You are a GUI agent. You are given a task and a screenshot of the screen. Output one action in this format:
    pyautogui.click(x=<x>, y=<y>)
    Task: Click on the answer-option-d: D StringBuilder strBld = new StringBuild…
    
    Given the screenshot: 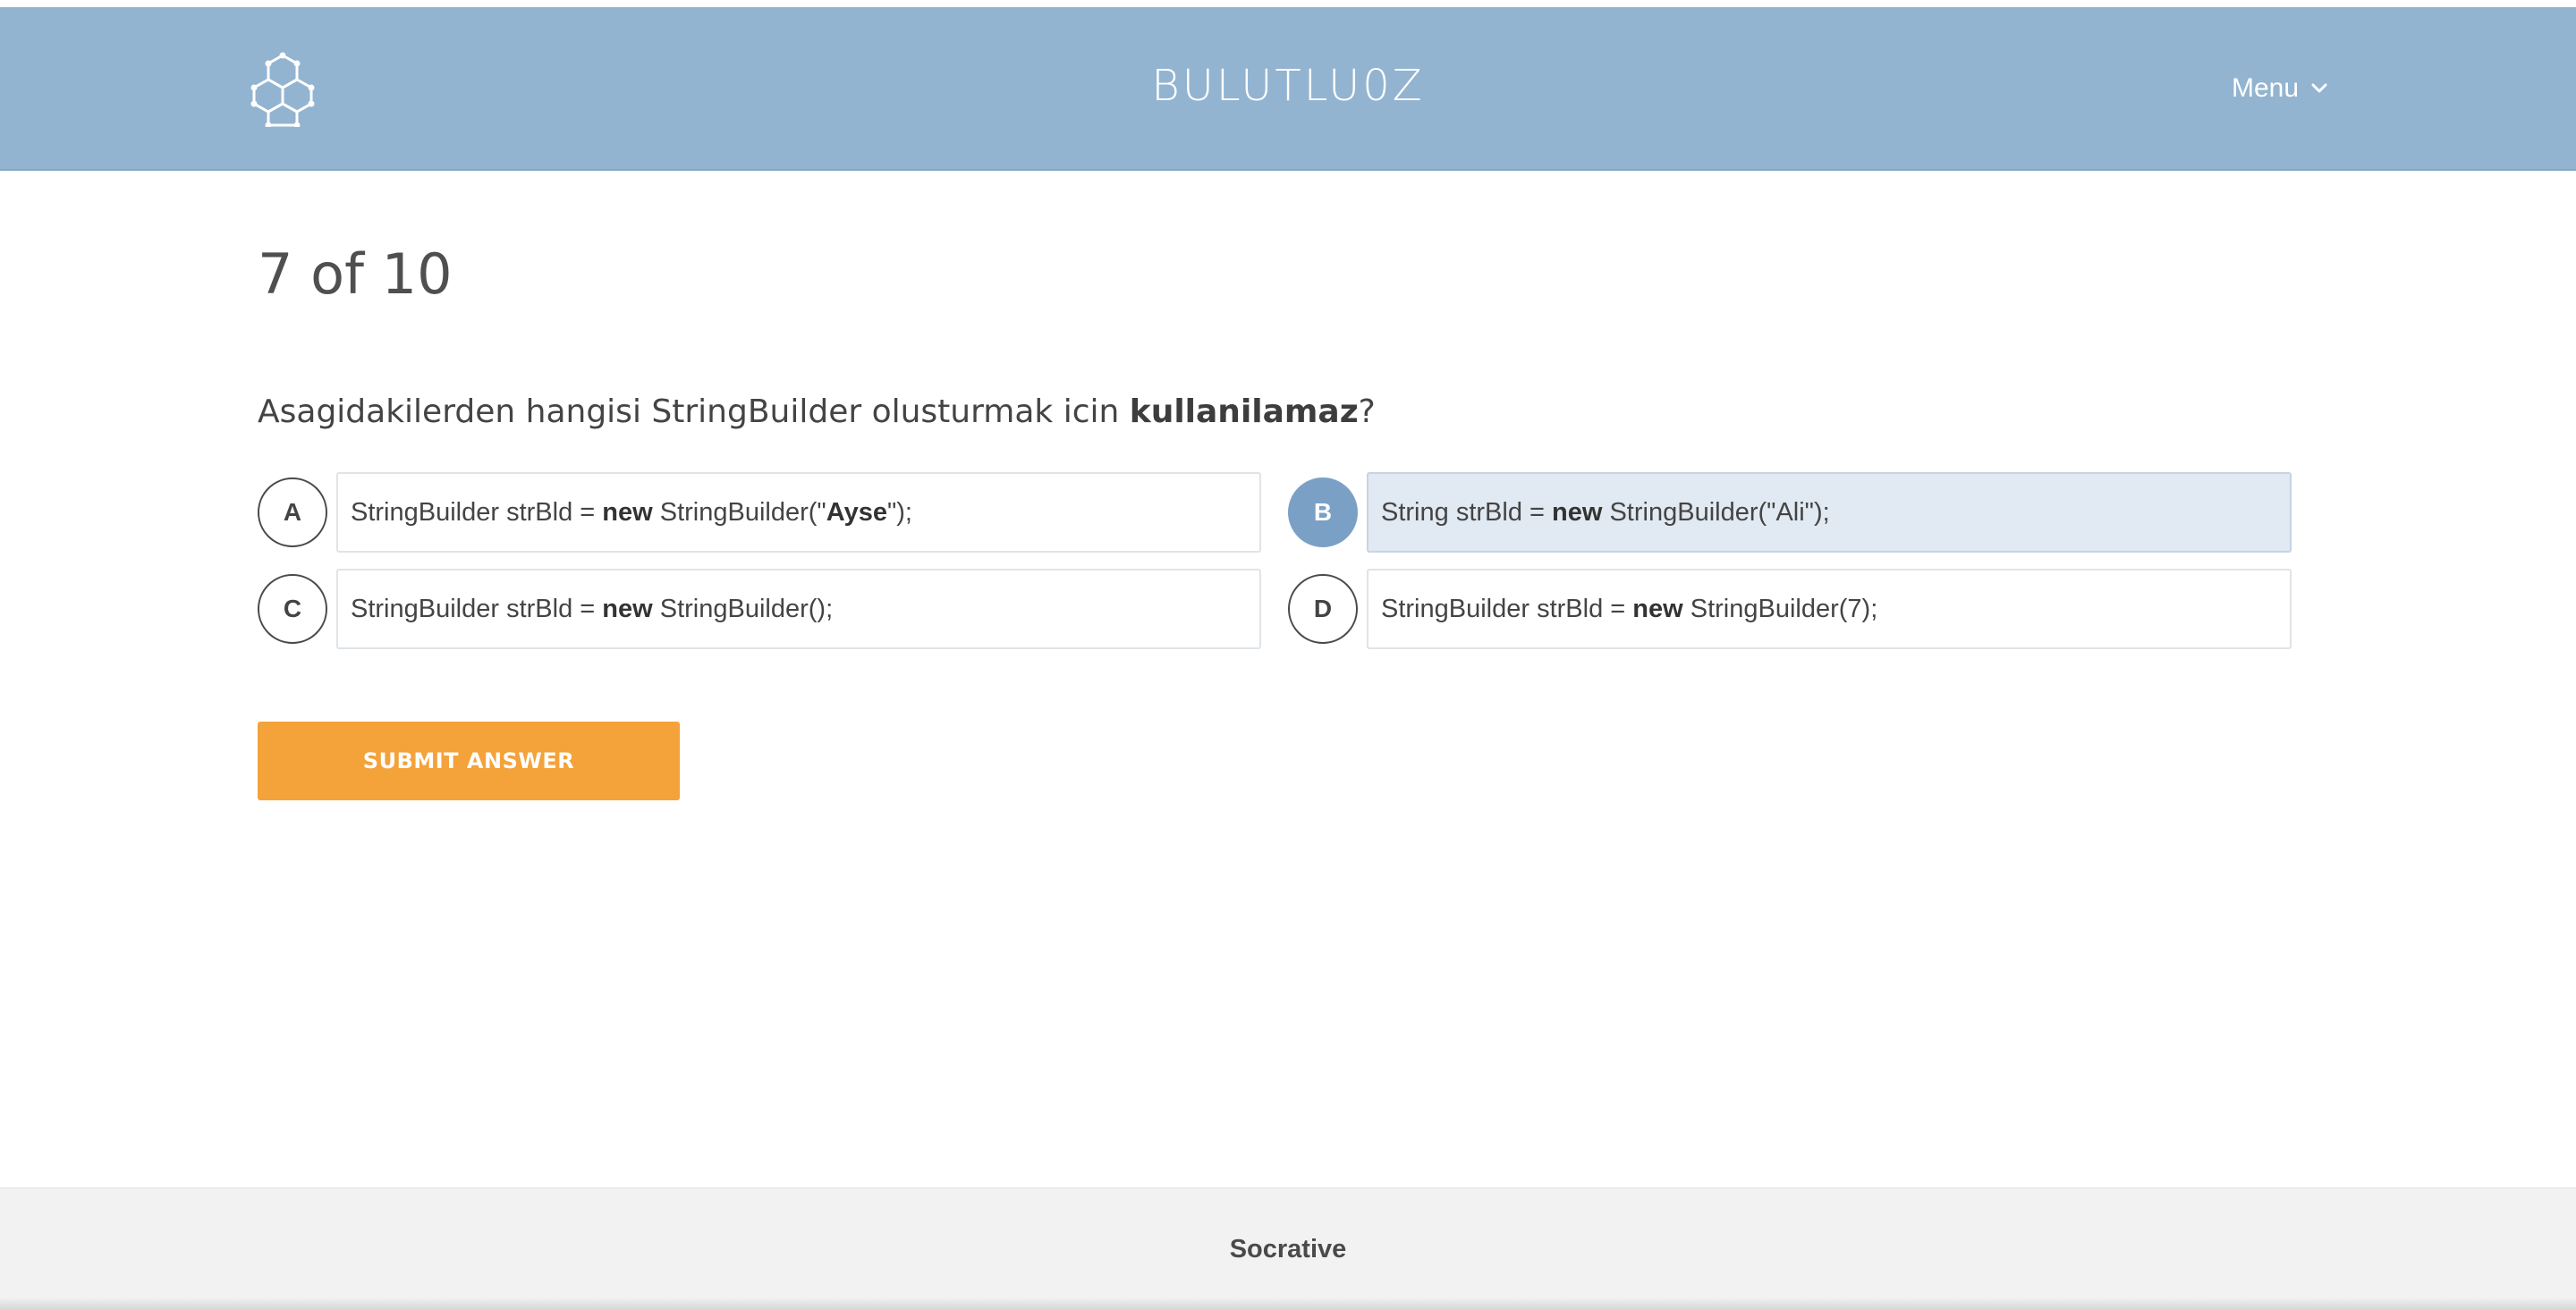 What is the action you would take?
    pyautogui.click(x=1790, y=609)
    